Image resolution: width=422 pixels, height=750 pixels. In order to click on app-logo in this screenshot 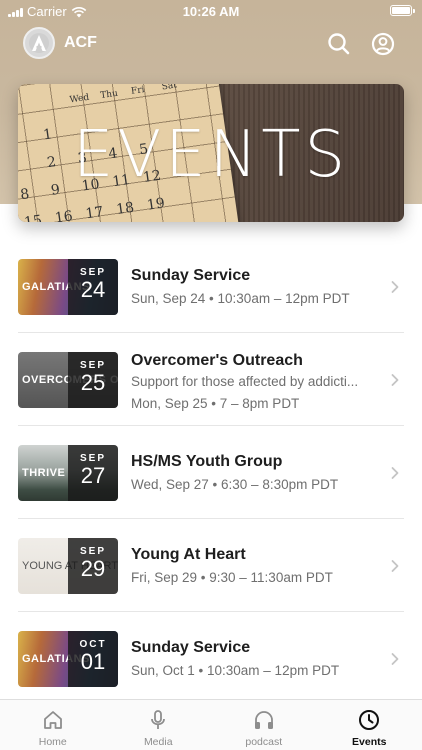, I will do `click(39, 43)`.